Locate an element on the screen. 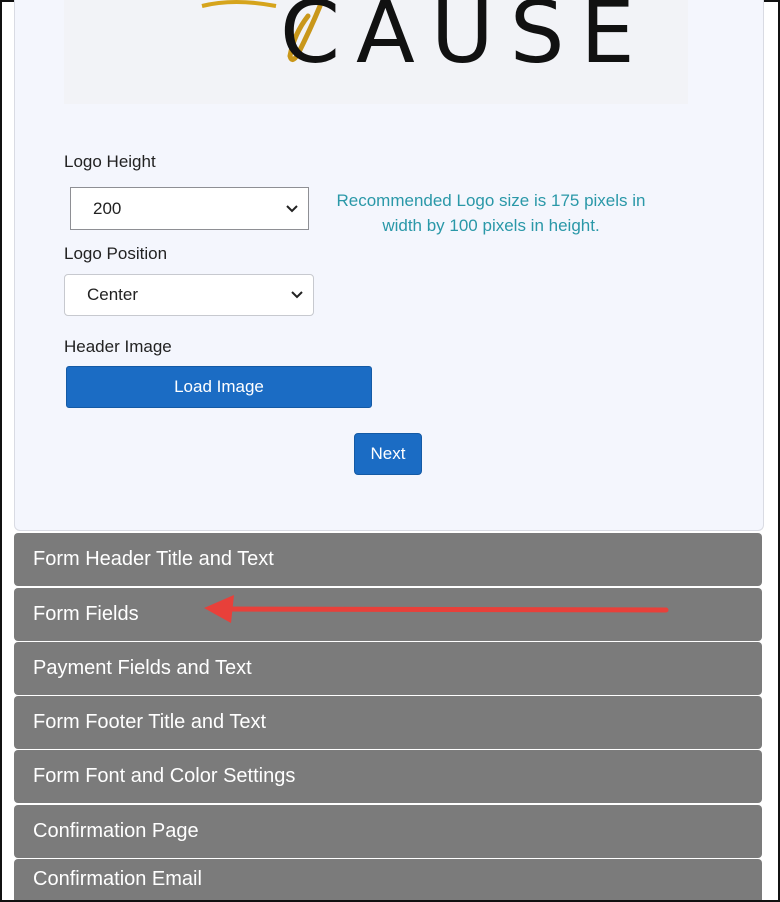  logo-height-label: Logo Height is located at coordinates (110, 161).